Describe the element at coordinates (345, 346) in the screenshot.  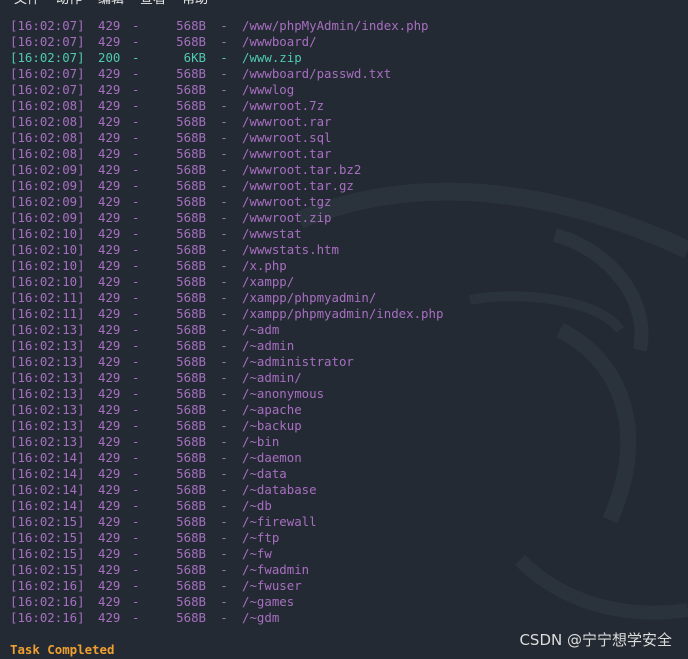
I see `log-line: [16:02:13] 429-568B -/~admin` at that location.